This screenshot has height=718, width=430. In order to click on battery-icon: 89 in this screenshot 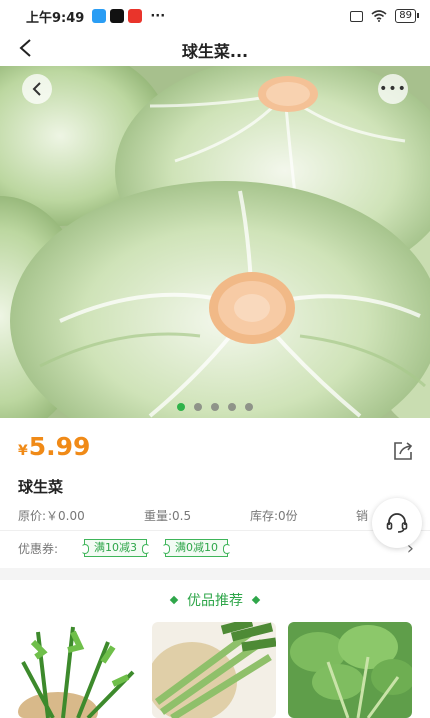, I will do `click(407, 16)`.